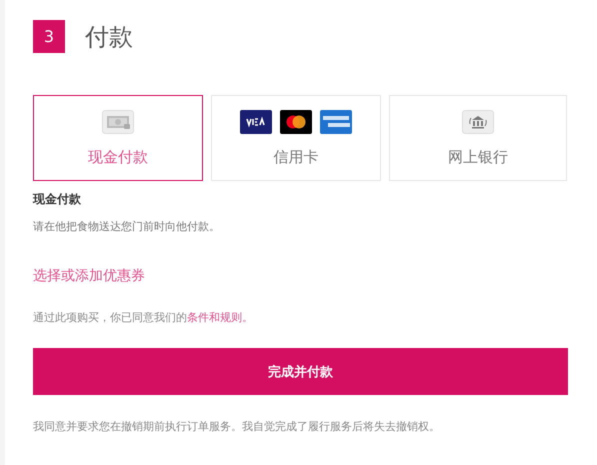 The width and height of the screenshot is (597, 465). Describe the element at coordinates (49, 36) in the screenshot. I see `step-number: 3` at that location.